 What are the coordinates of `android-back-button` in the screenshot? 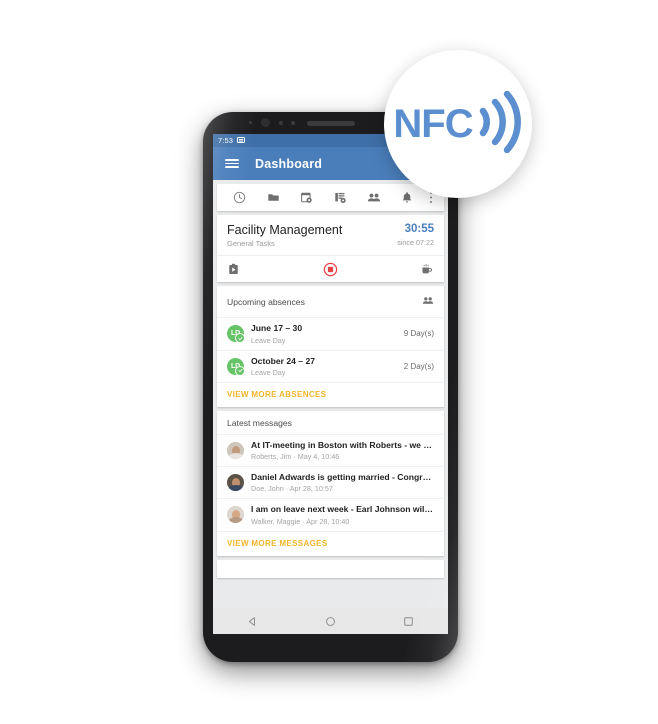 It's located at (252, 621).